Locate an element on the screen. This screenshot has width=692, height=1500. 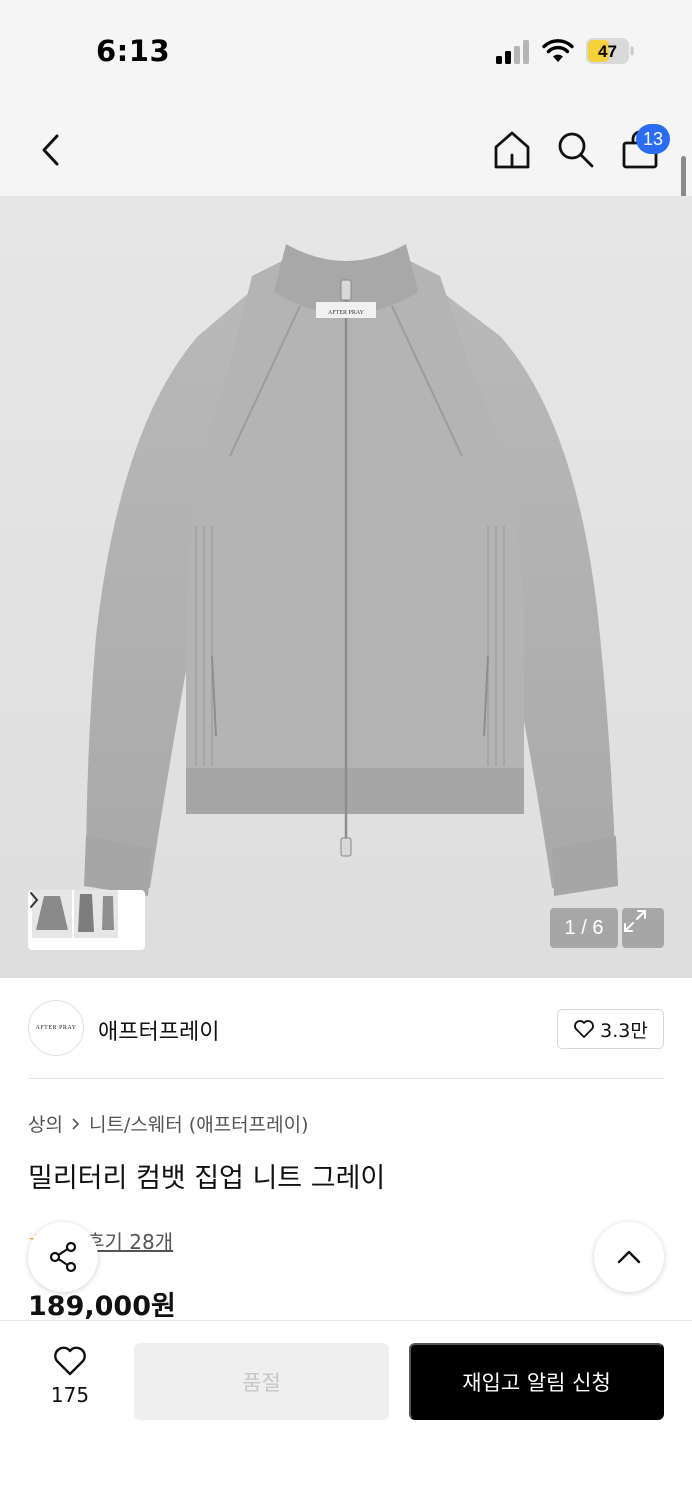
back-button is located at coordinates (50, 150).